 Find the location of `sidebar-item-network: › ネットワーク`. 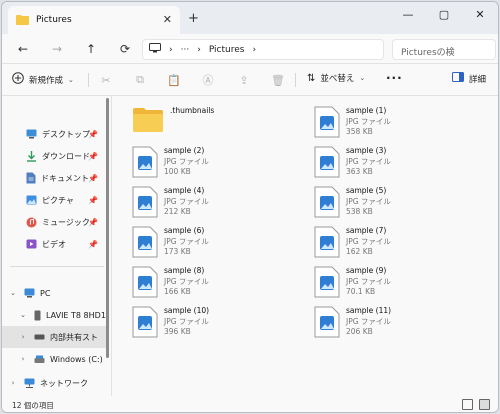

sidebar-item-network: › ネットワーク is located at coordinates (54, 383).